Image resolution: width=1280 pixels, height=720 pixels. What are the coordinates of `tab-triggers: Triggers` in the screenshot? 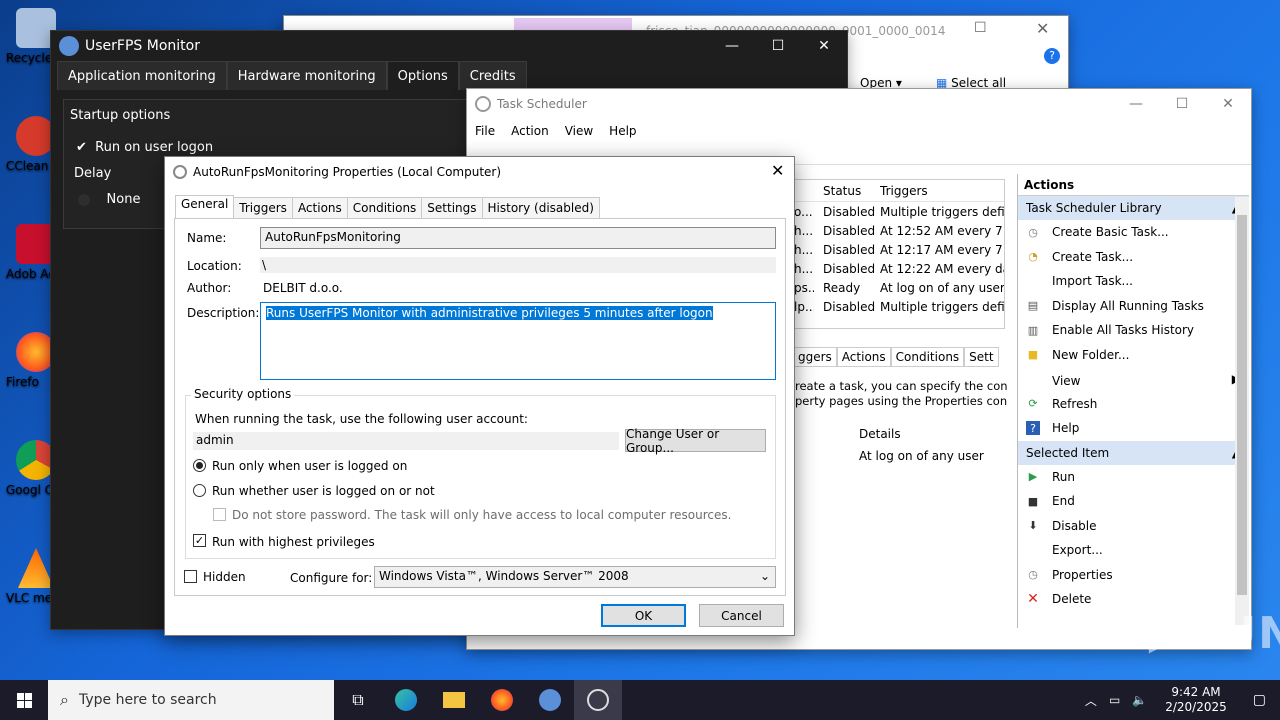 It's located at (263, 207).